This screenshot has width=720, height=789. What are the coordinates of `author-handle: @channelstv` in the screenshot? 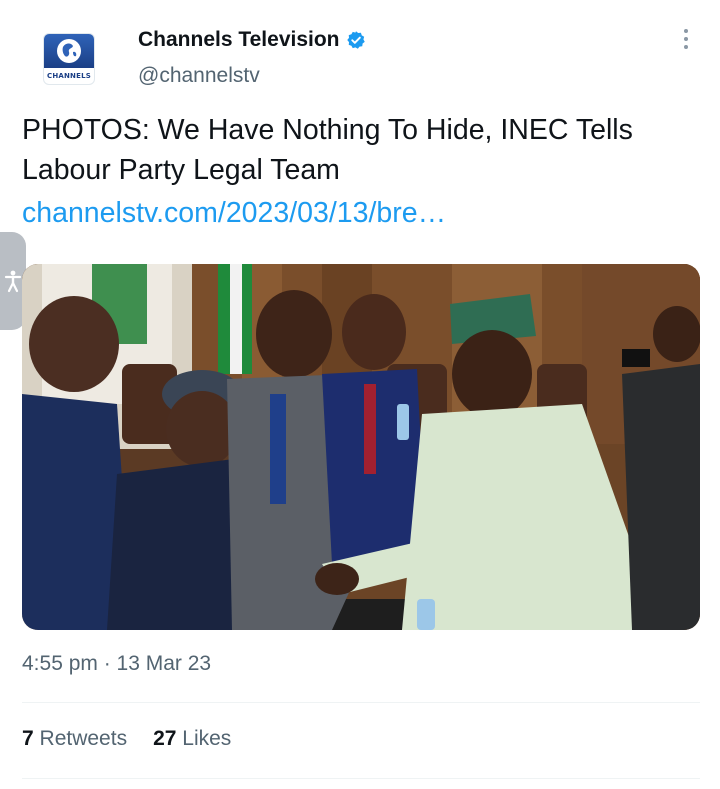 It's located at (199, 76).